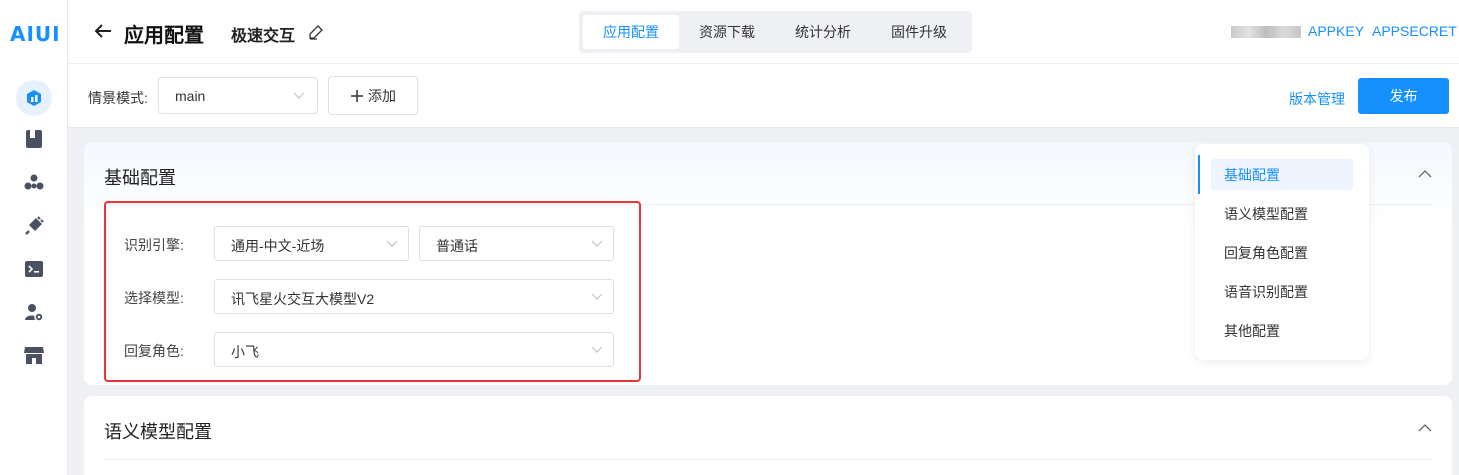 This screenshot has height=475, width=1459. I want to click on app-name: 极速交互, so click(263, 36).